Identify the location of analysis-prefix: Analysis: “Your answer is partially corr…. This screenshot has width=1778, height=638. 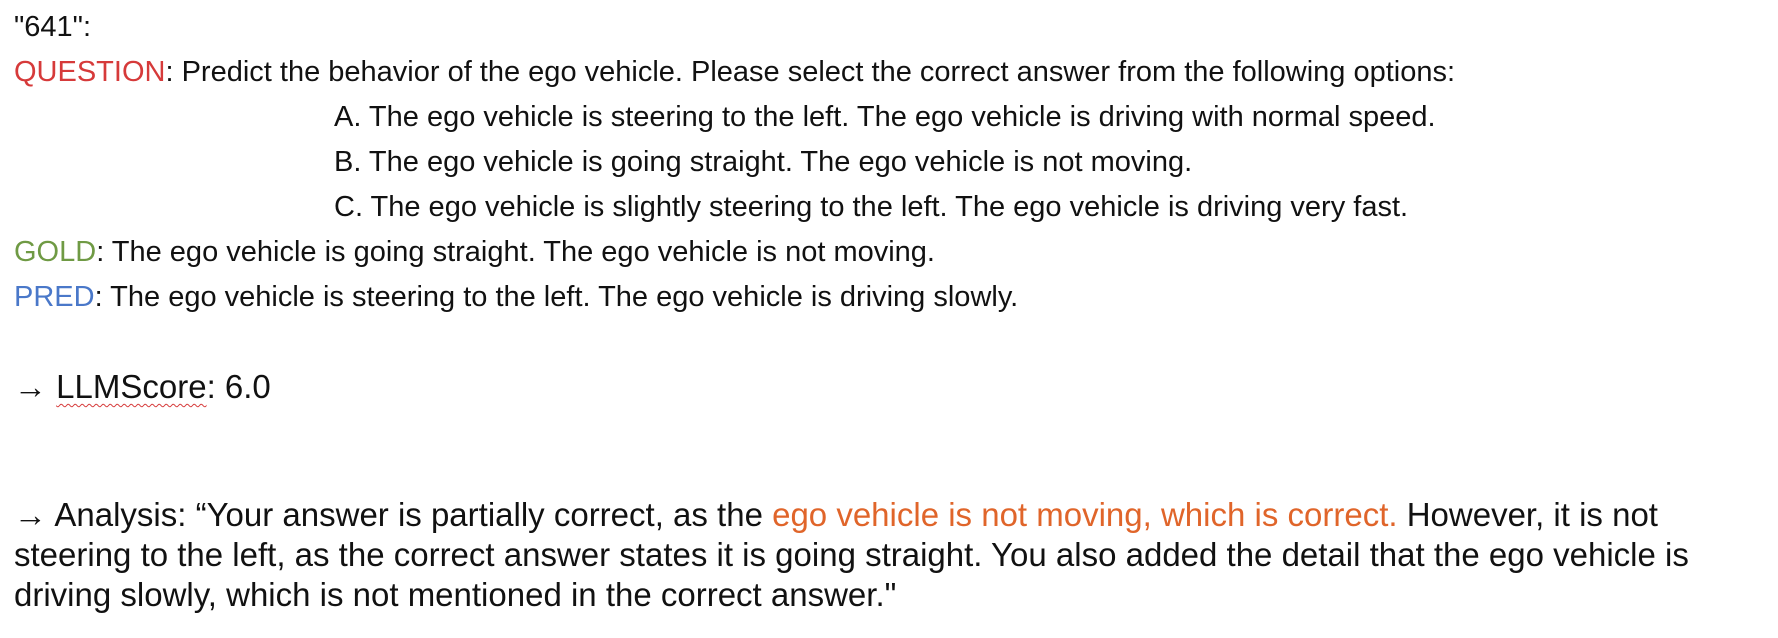
(413, 514).